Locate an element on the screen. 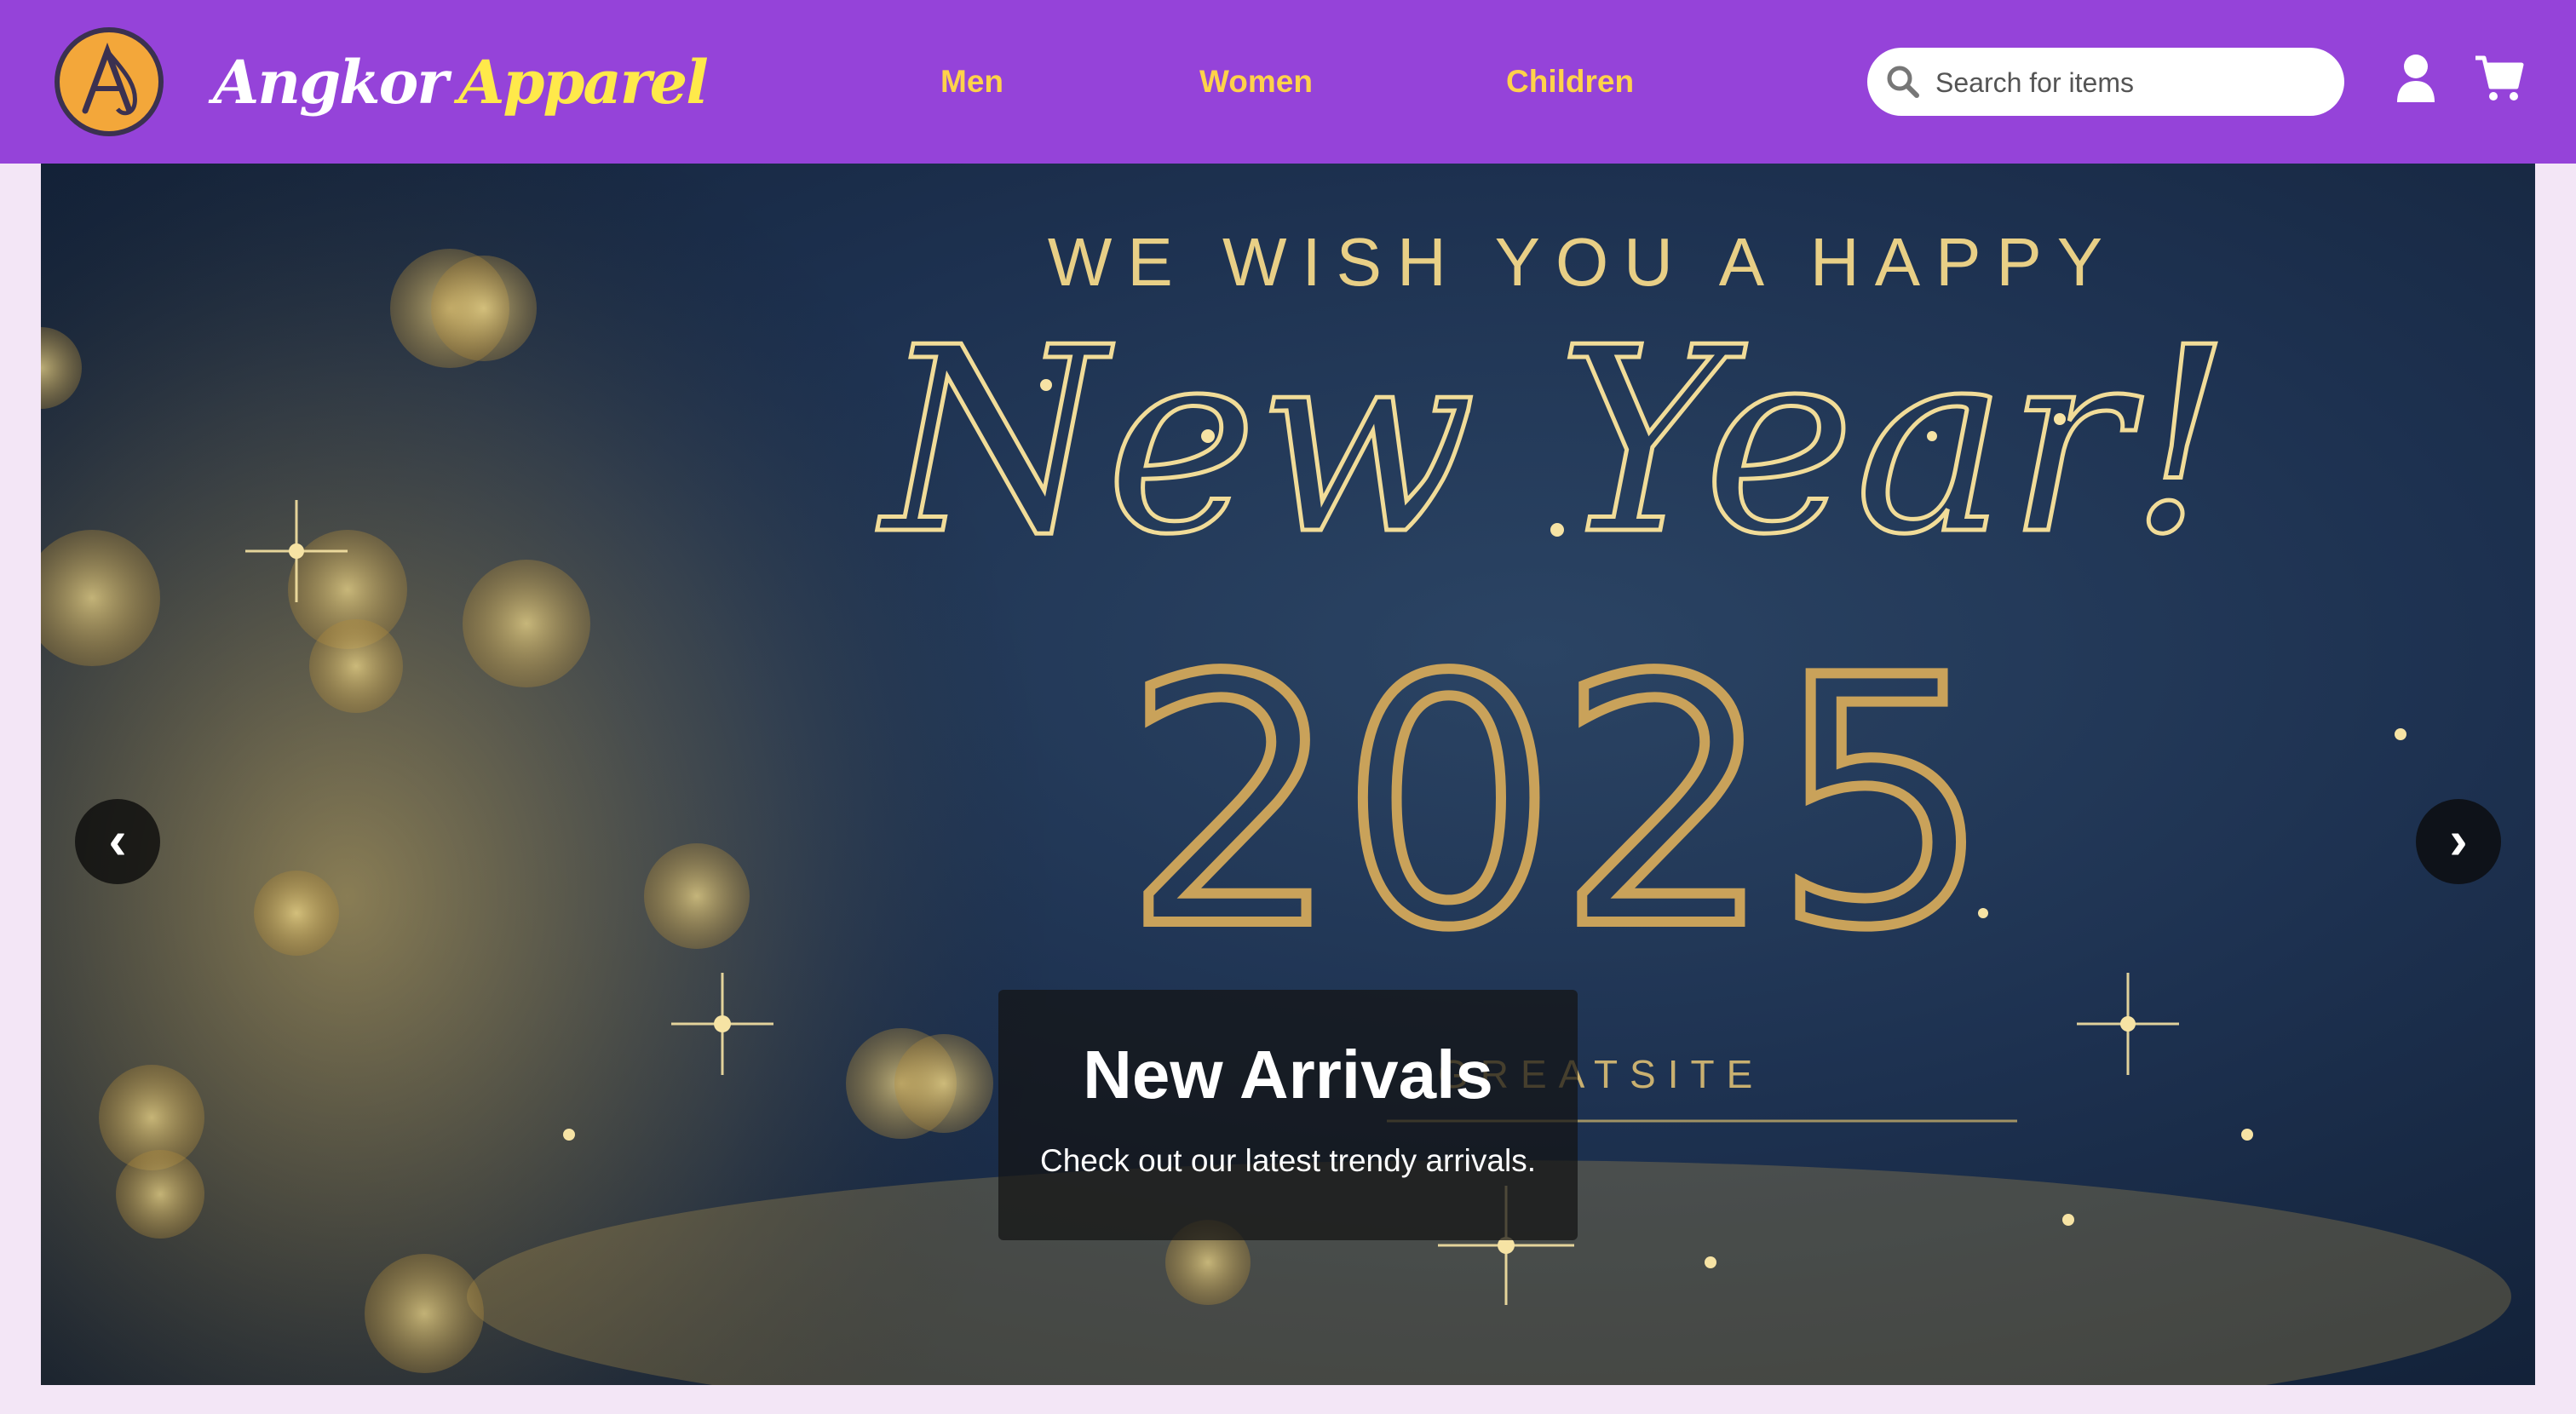 Image resolution: width=2576 pixels, height=1414 pixels. nav-link-children: Children is located at coordinates (1570, 81).